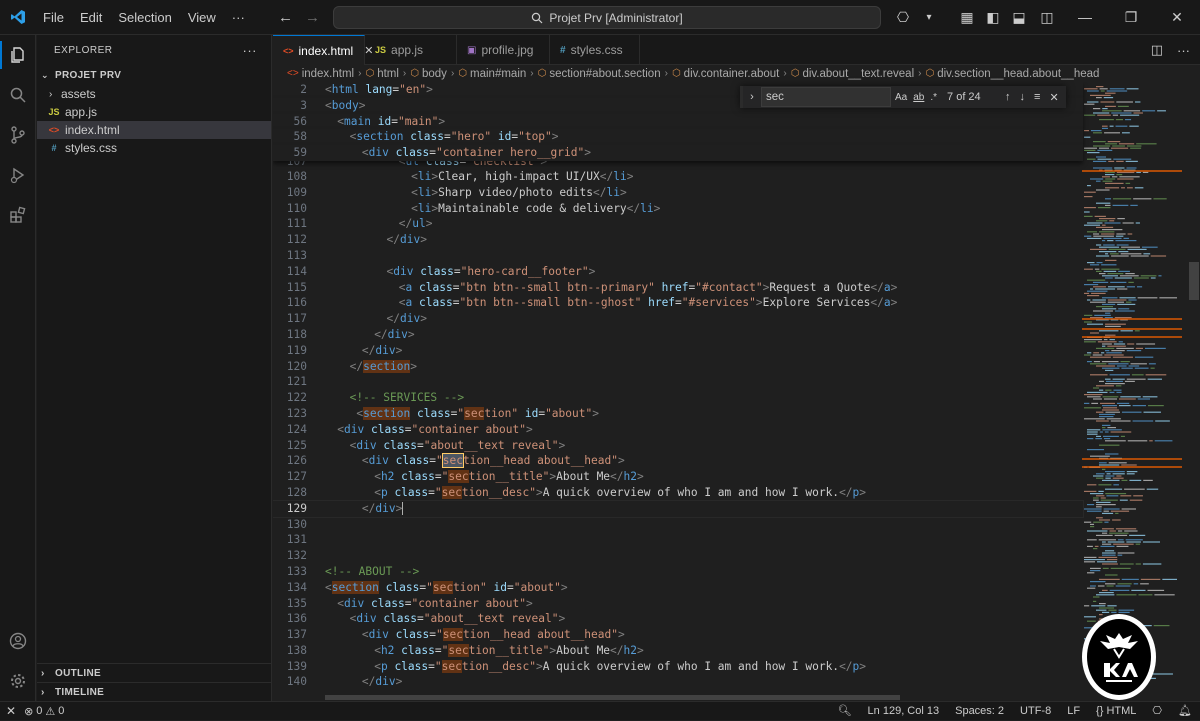 This screenshot has height=721, width=1200. What do you see at coordinates (678, 335) in the screenshot?
I see `code-line: 118 </div>` at bounding box center [678, 335].